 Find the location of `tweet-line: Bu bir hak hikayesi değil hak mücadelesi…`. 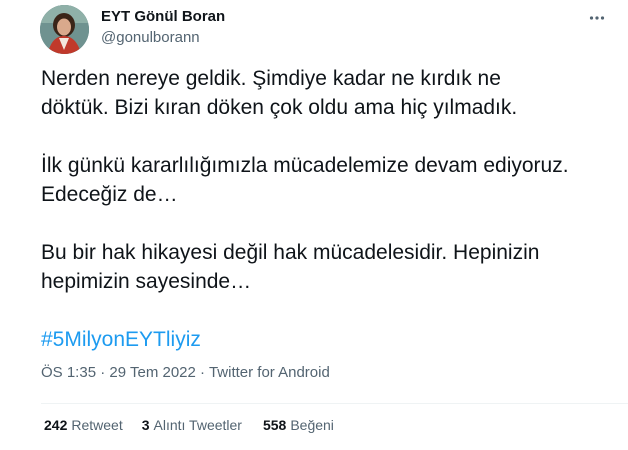

tweet-line: Bu bir hak hikayesi değil hak mücadelesi… is located at coordinates (290, 252).